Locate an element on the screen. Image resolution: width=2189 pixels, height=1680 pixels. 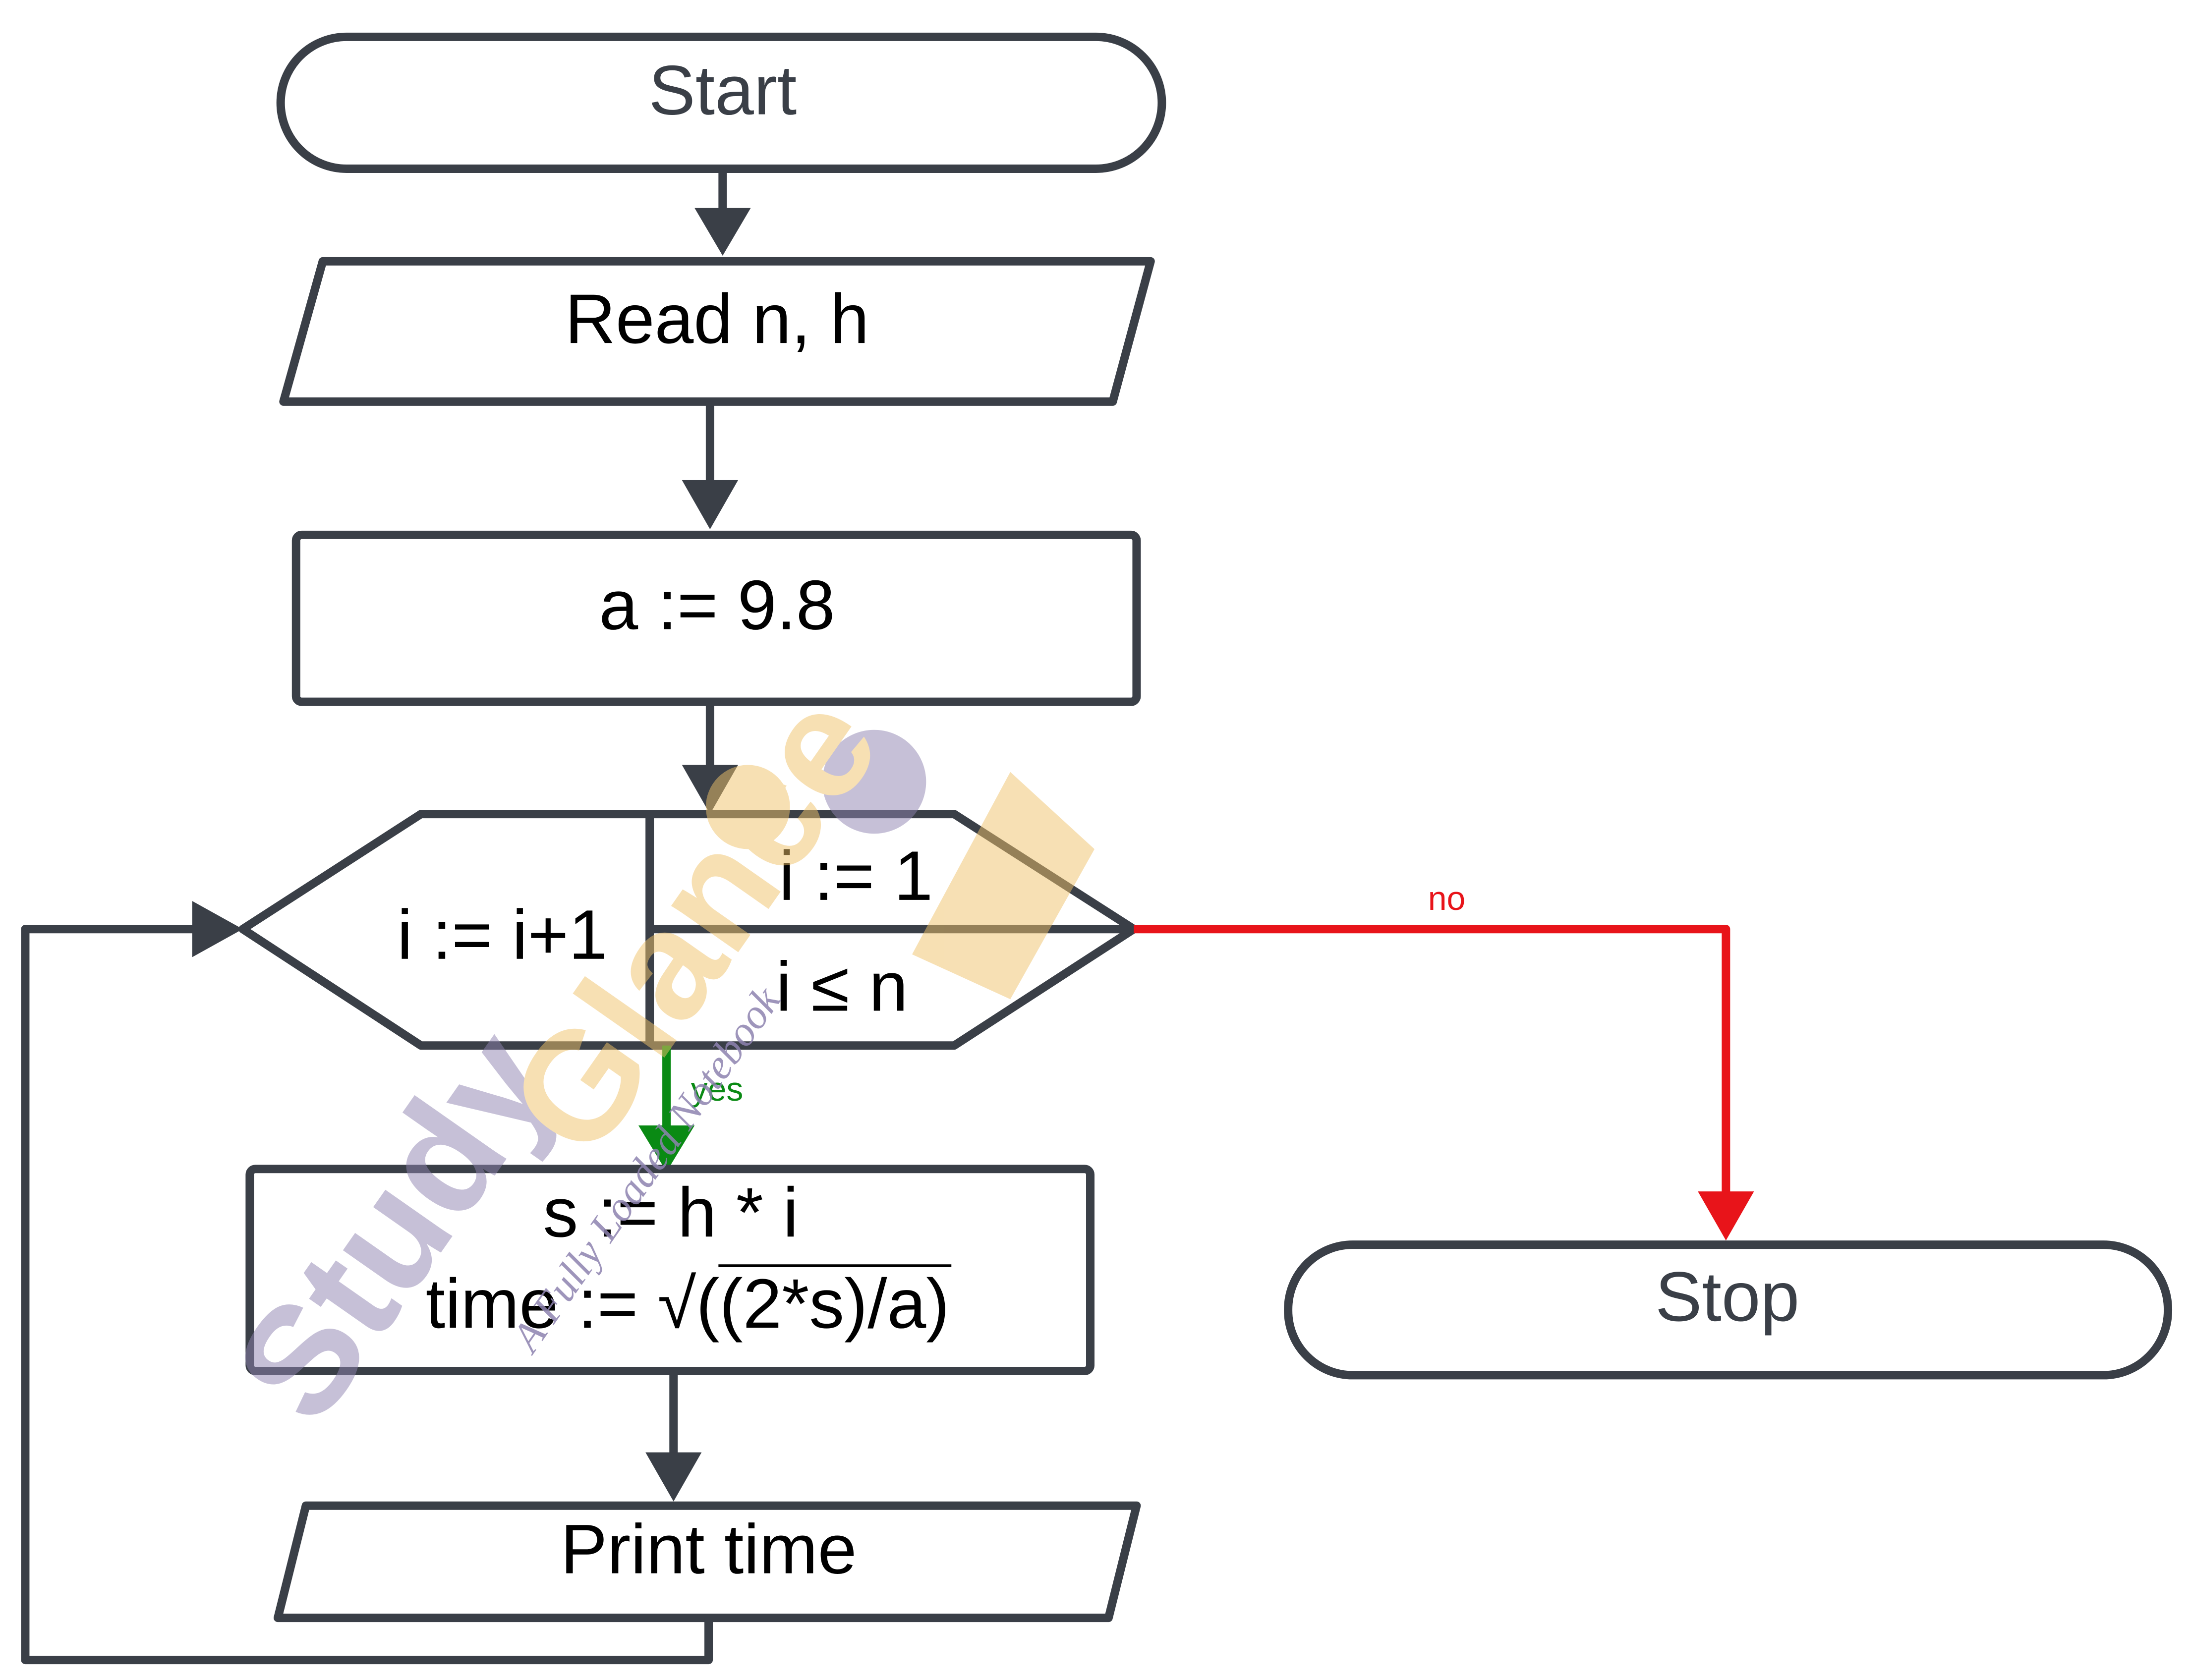
stop-label: Stop is located at coordinates (1727, 1296).